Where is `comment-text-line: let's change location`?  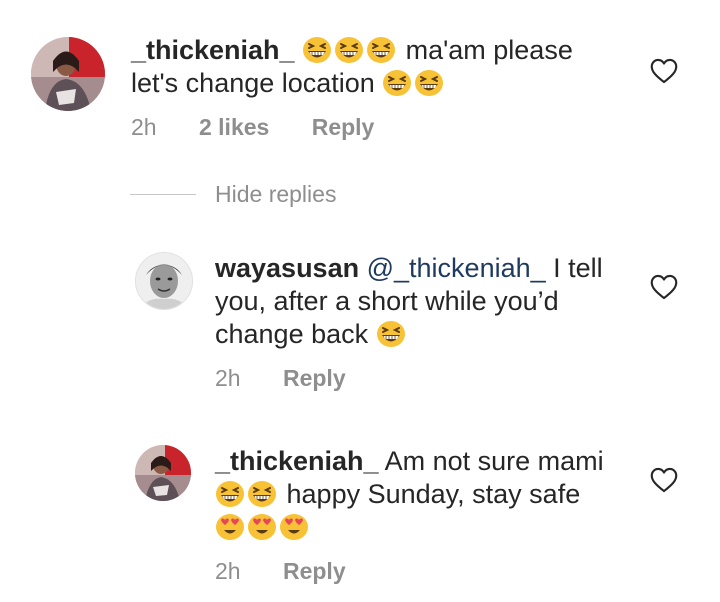 comment-text-line: let's change location is located at coordinates (253, 83).